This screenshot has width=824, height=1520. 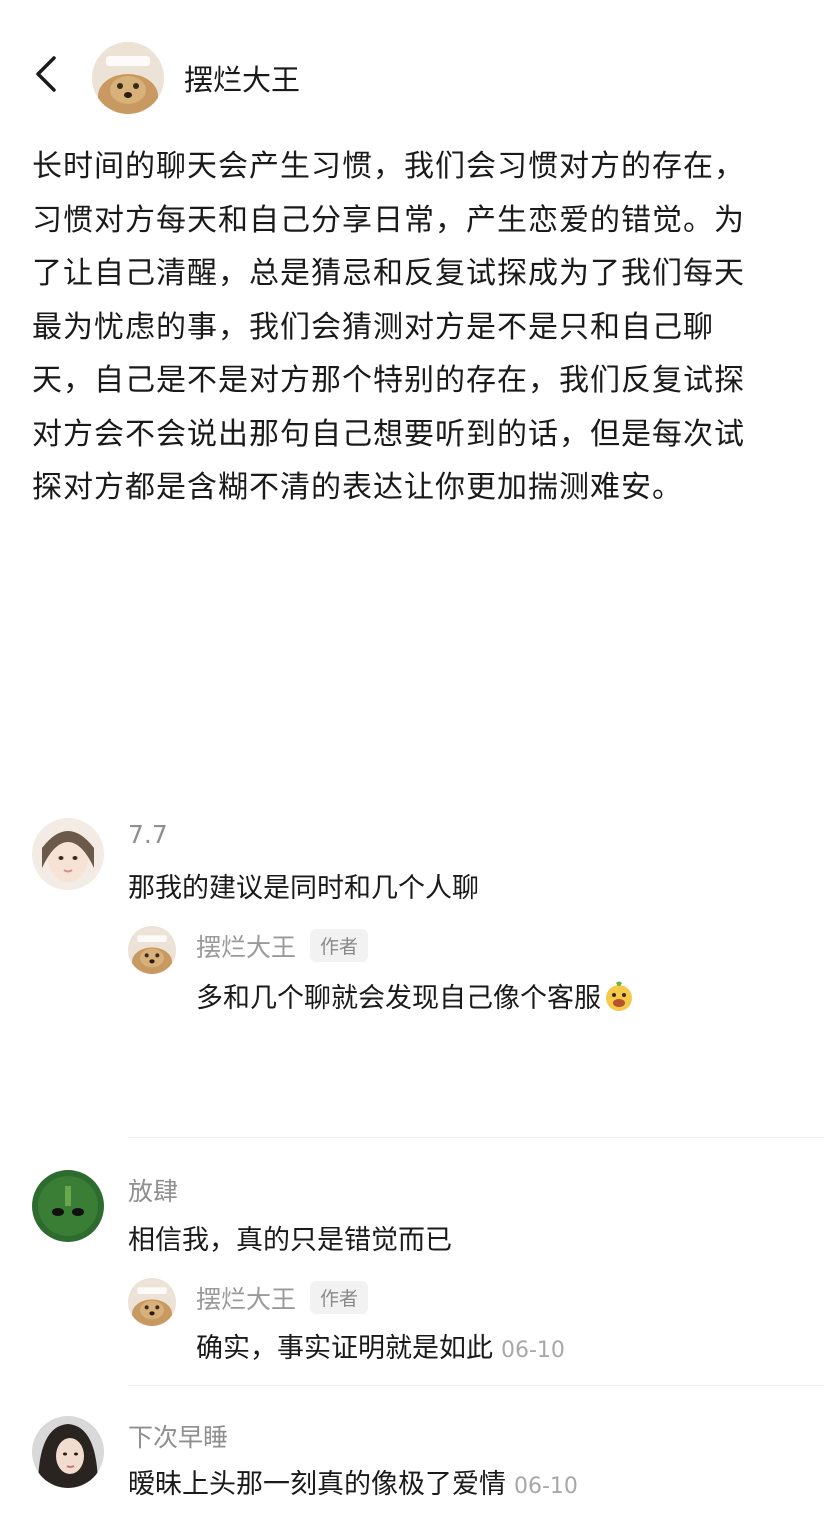 I want to click on girl-illustration-avatar-icon, so click(x=68, y=854).